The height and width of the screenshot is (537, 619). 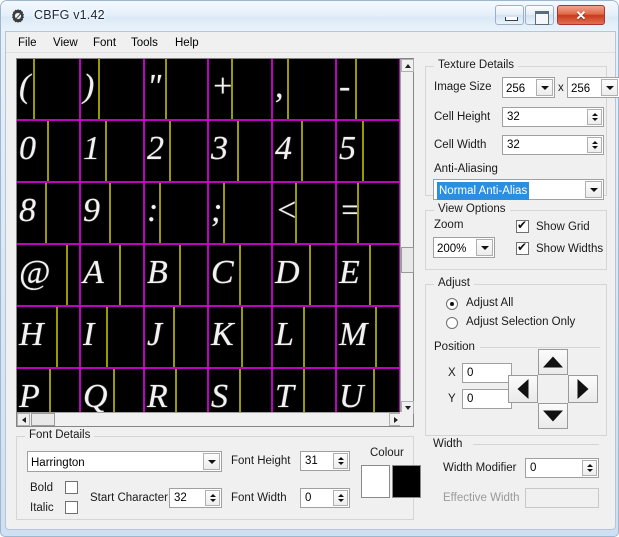 What do you see at coordinates (209, 419) in the screenshot?
I see `canvas-horizontal-scrollbar` at bounding box center [209, 419].